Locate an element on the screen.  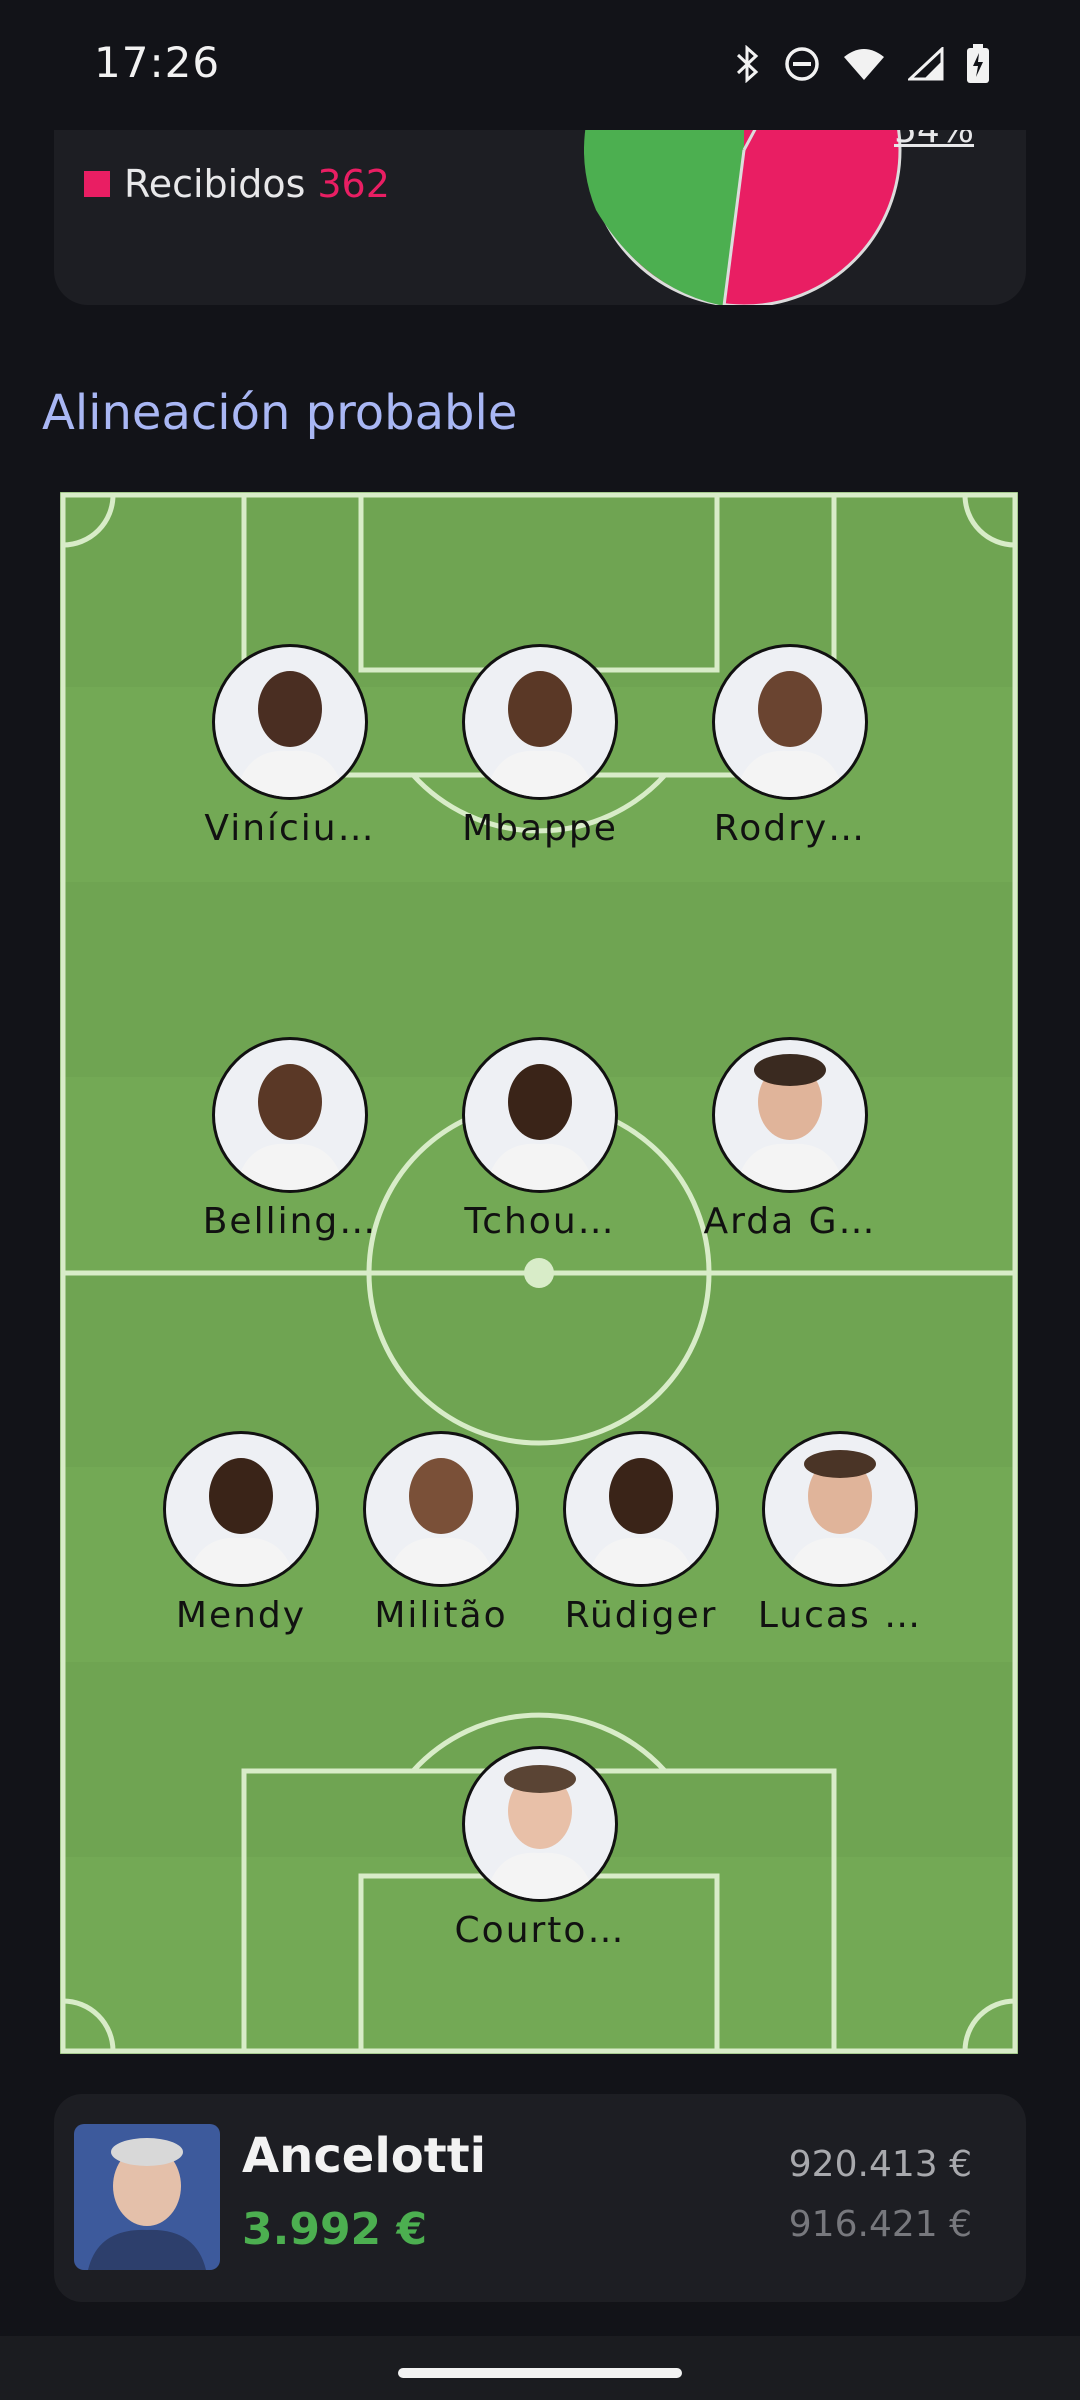
goals-pie-chart is located at coordinates (743, 202).